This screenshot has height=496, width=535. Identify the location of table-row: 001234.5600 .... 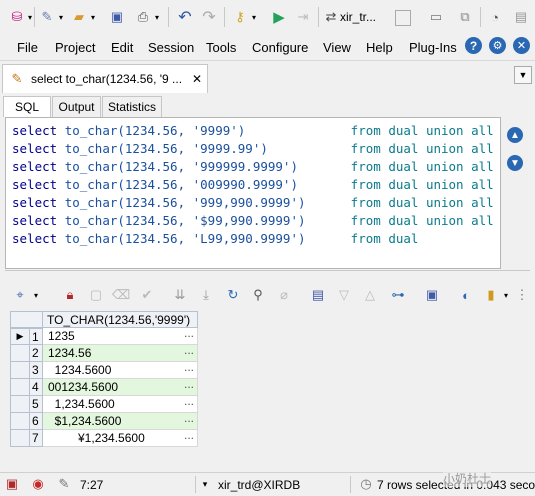
(120, 386).